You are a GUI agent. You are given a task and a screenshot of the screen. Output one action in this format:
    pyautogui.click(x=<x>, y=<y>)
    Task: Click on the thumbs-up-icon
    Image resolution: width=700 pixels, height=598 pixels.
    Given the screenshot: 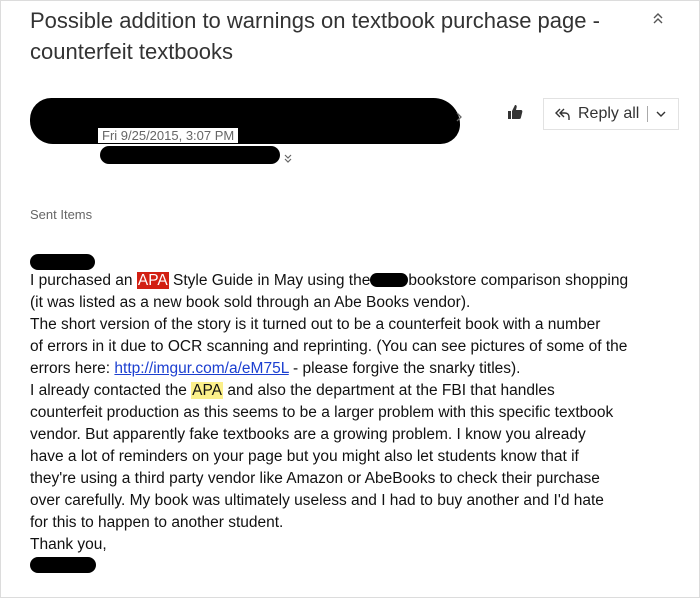 What is the action you would take?
    pyautogui.click(x=515, y=114)
    